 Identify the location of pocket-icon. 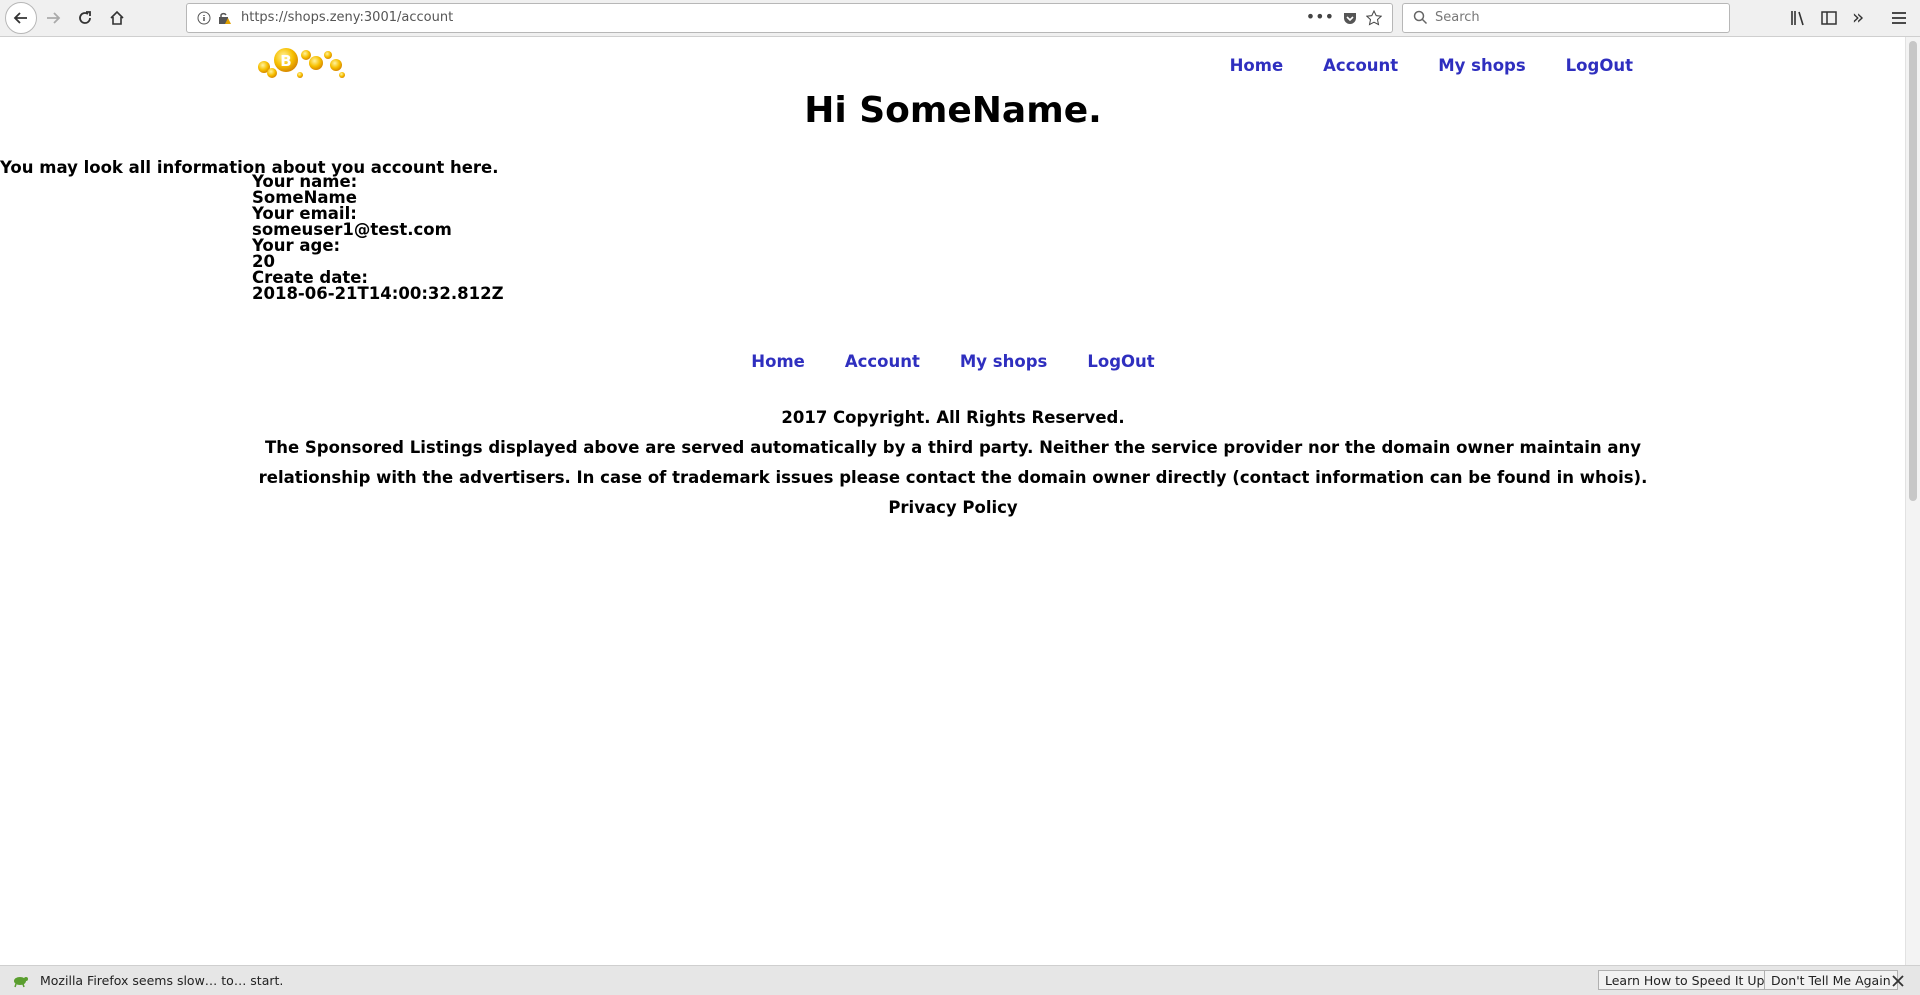
(1350, 18).